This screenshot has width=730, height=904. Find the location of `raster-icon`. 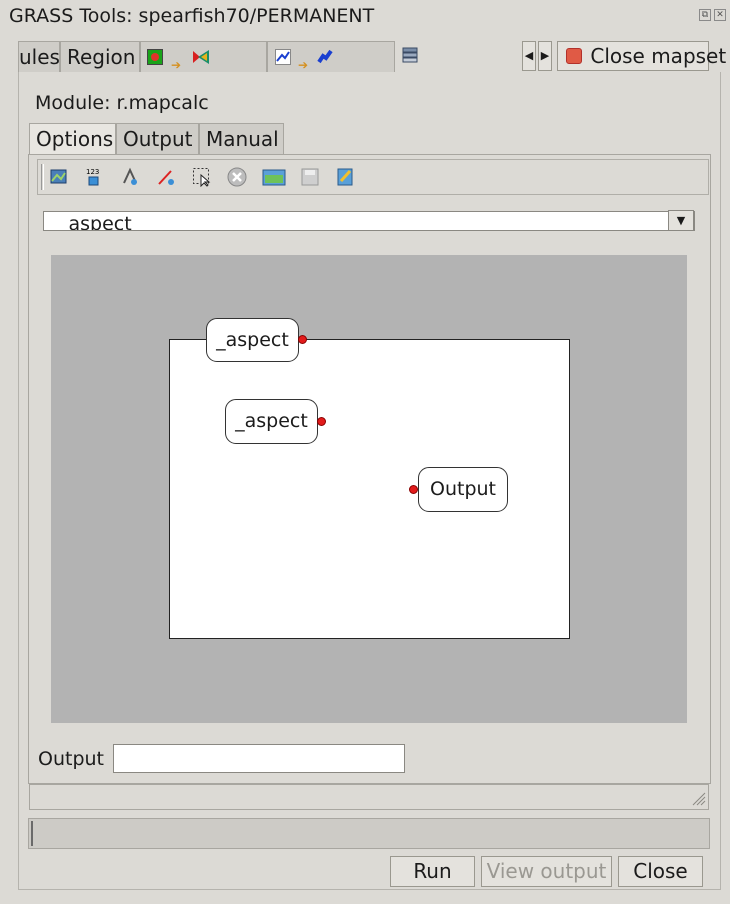

raster-icon is located at coordinates (155, 57).